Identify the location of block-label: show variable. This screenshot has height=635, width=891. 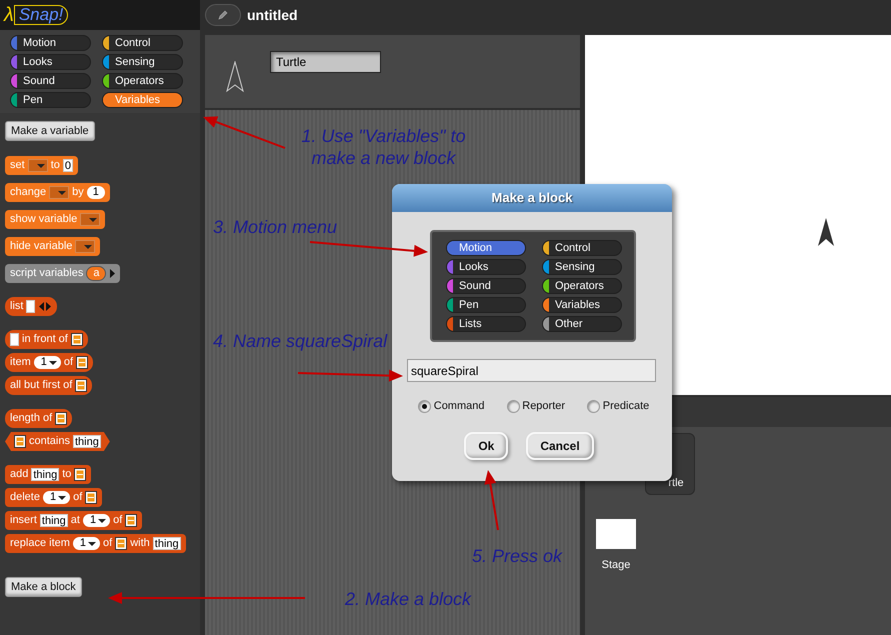
(44, 219).